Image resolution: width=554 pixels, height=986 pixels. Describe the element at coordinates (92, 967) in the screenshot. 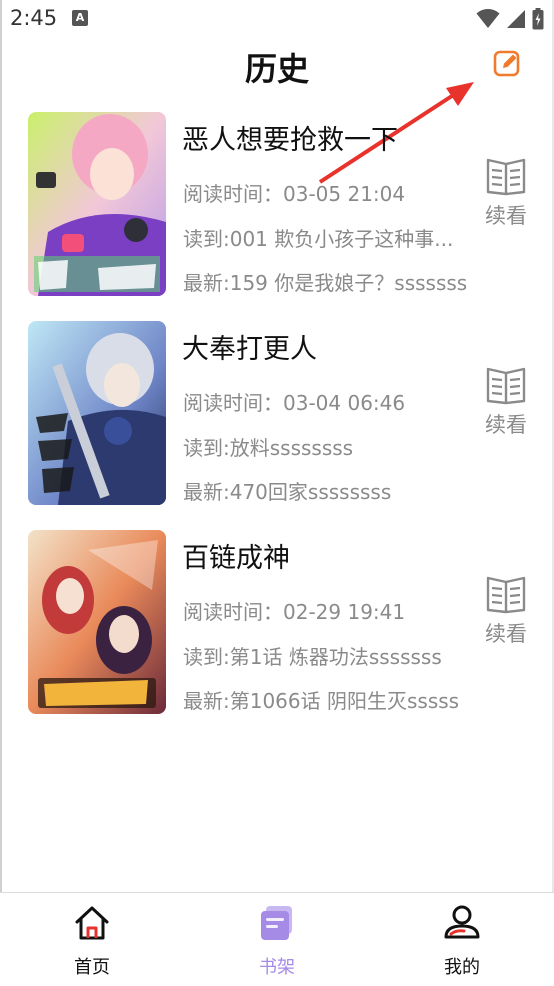

I see `tab-label: 首页` at that location.